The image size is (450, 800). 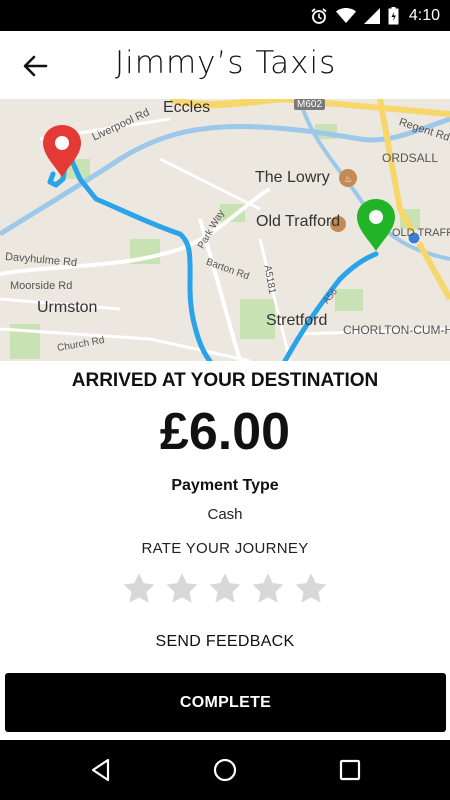 I want to click on system-nav-bar, so click(x=225, y=770).